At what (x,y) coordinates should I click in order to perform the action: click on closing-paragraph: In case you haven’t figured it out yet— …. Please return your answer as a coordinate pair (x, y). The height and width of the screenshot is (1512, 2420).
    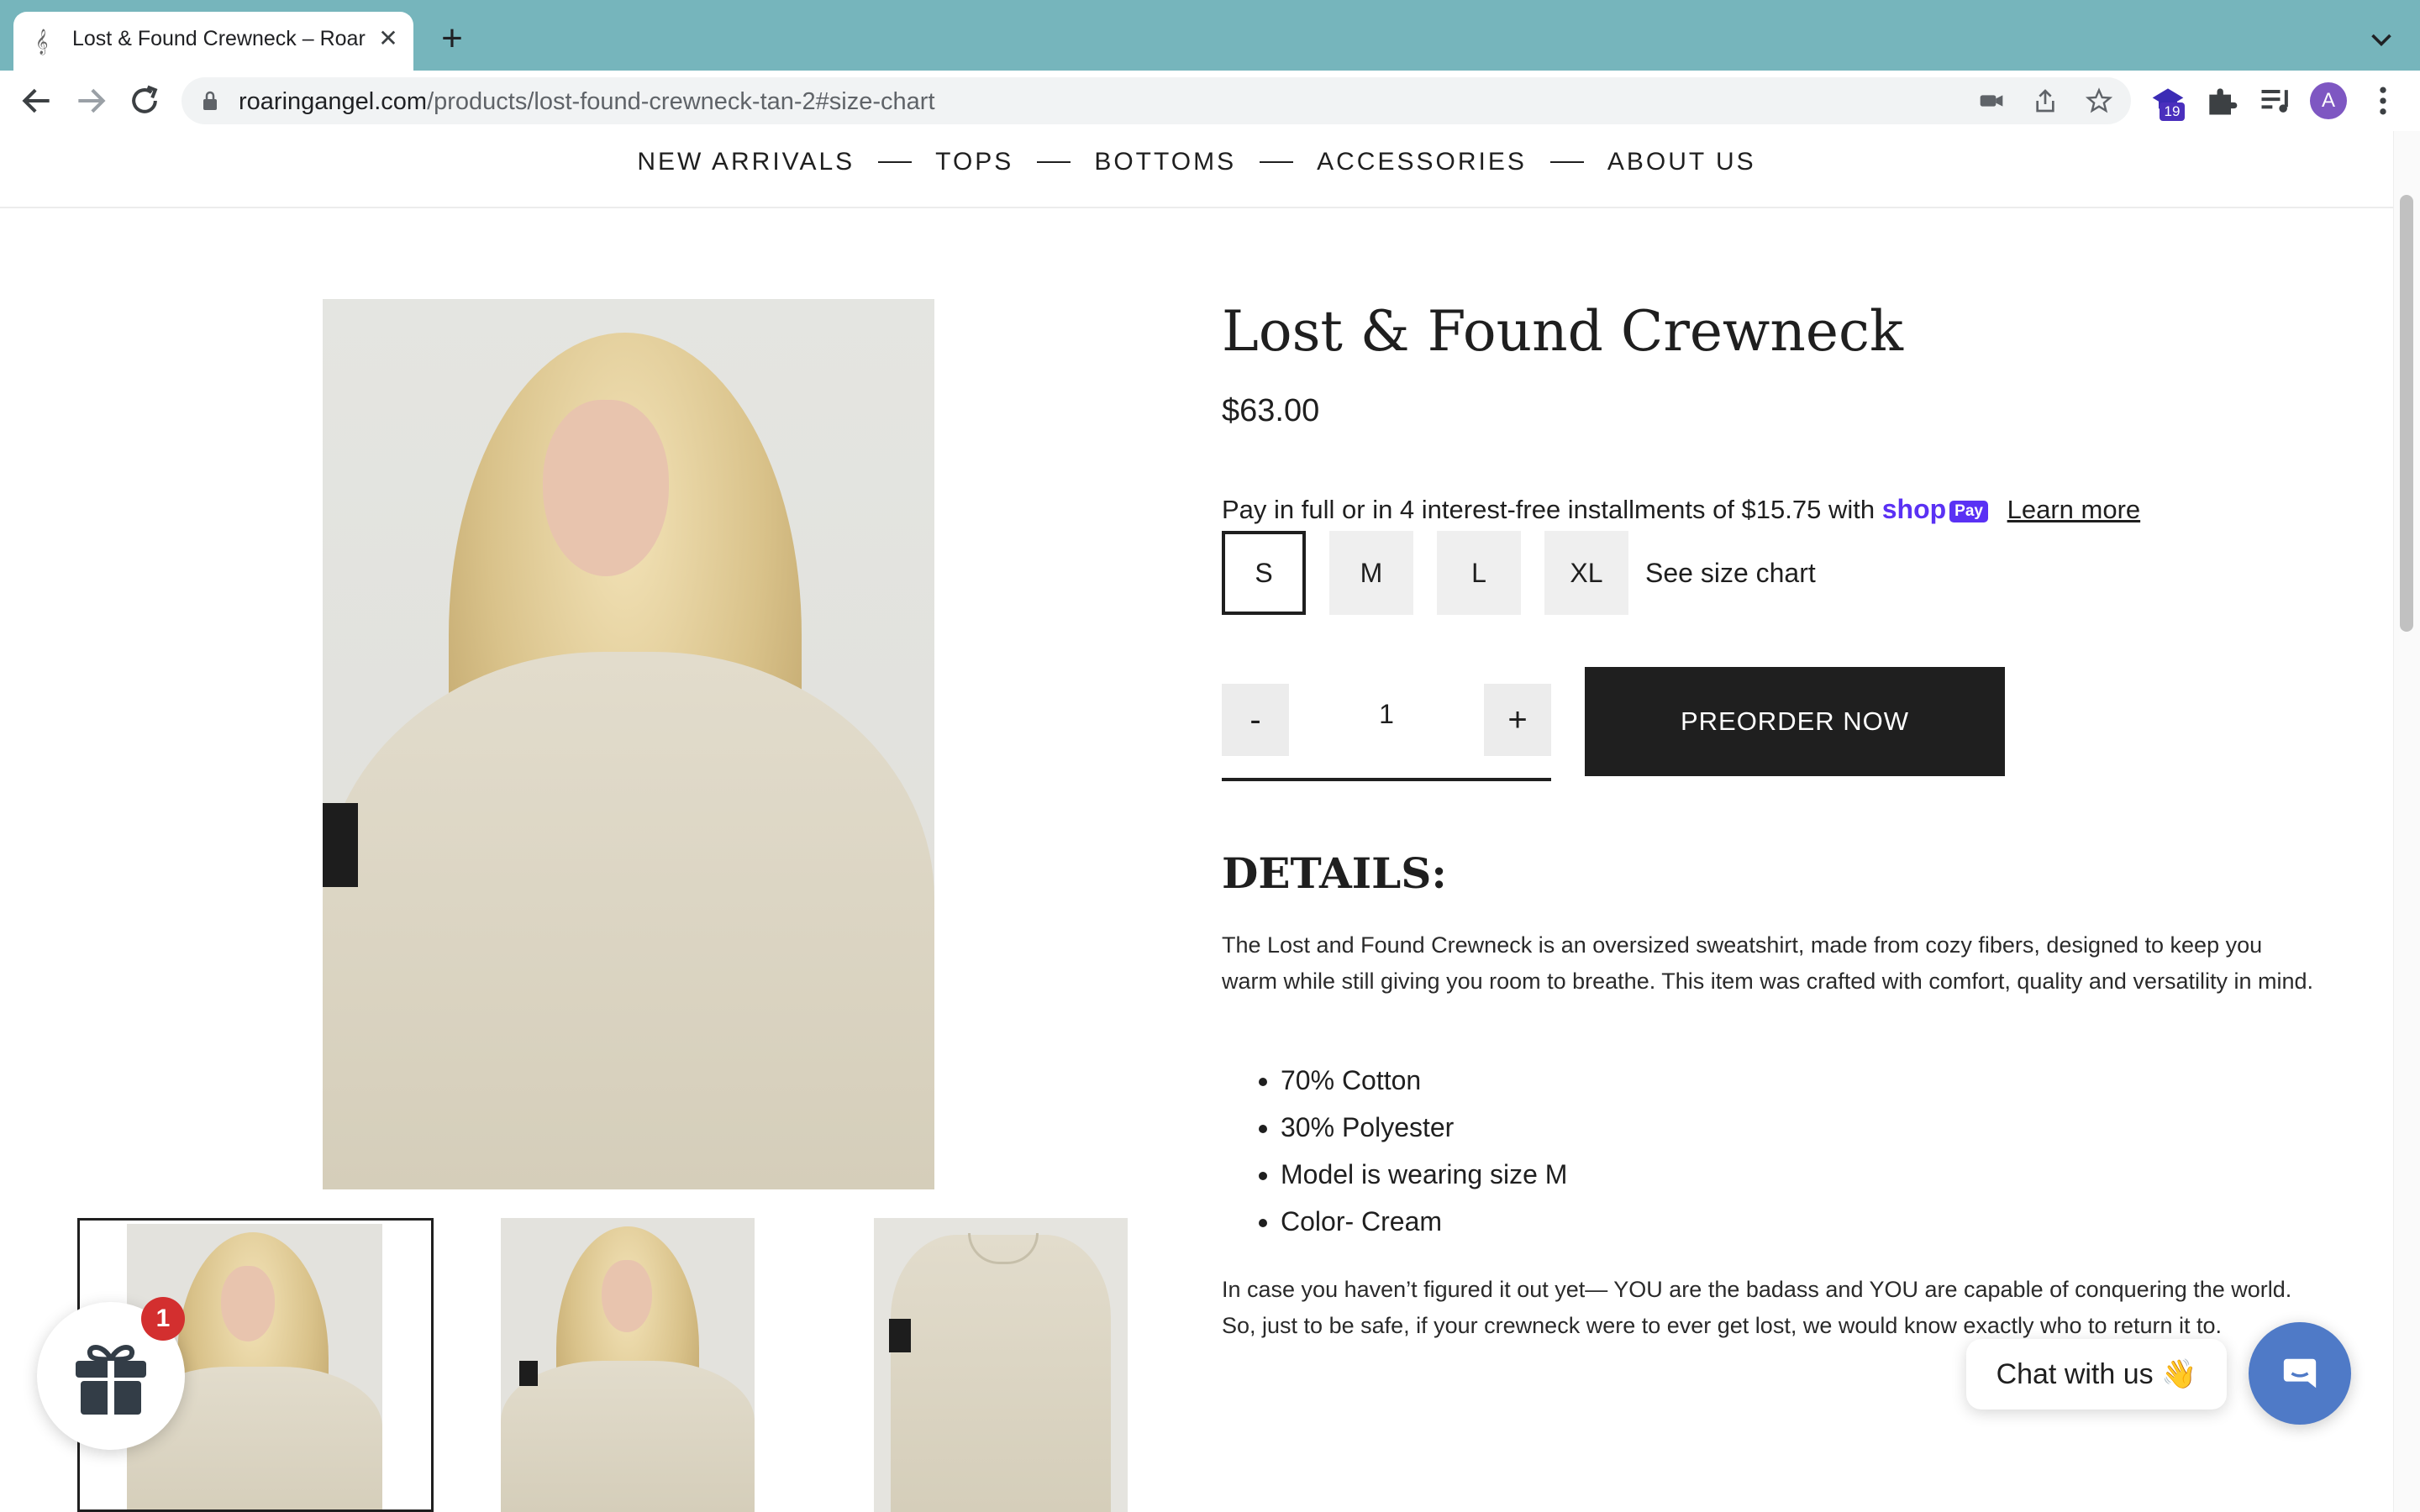
    Looking at the image, I should click on (1757, 1307).